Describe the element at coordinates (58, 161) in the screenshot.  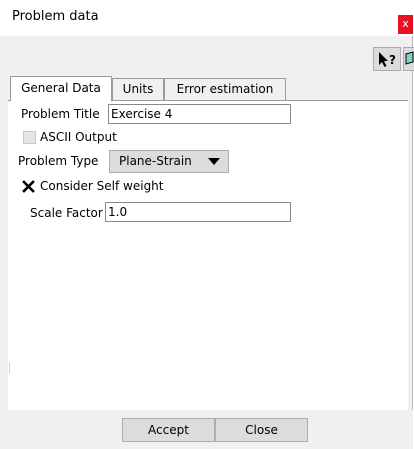
I see `problem-type-label: Problem Type` at that location.